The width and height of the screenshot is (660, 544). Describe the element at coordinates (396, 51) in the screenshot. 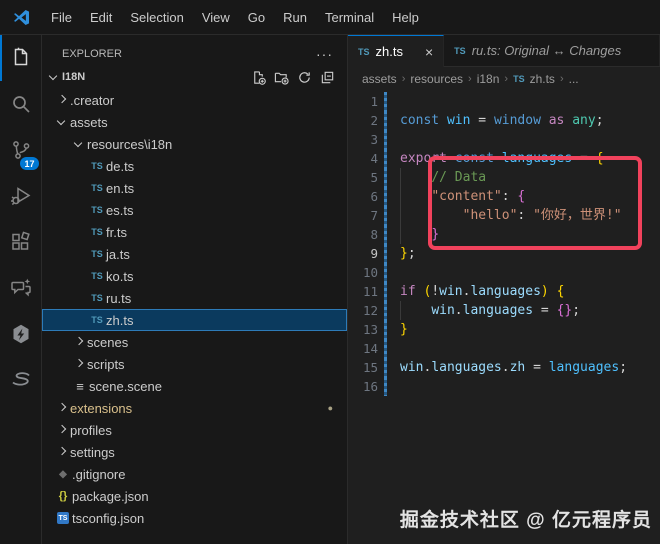

I see `tab-zh-ts: TS zh.ts ×` at that location.